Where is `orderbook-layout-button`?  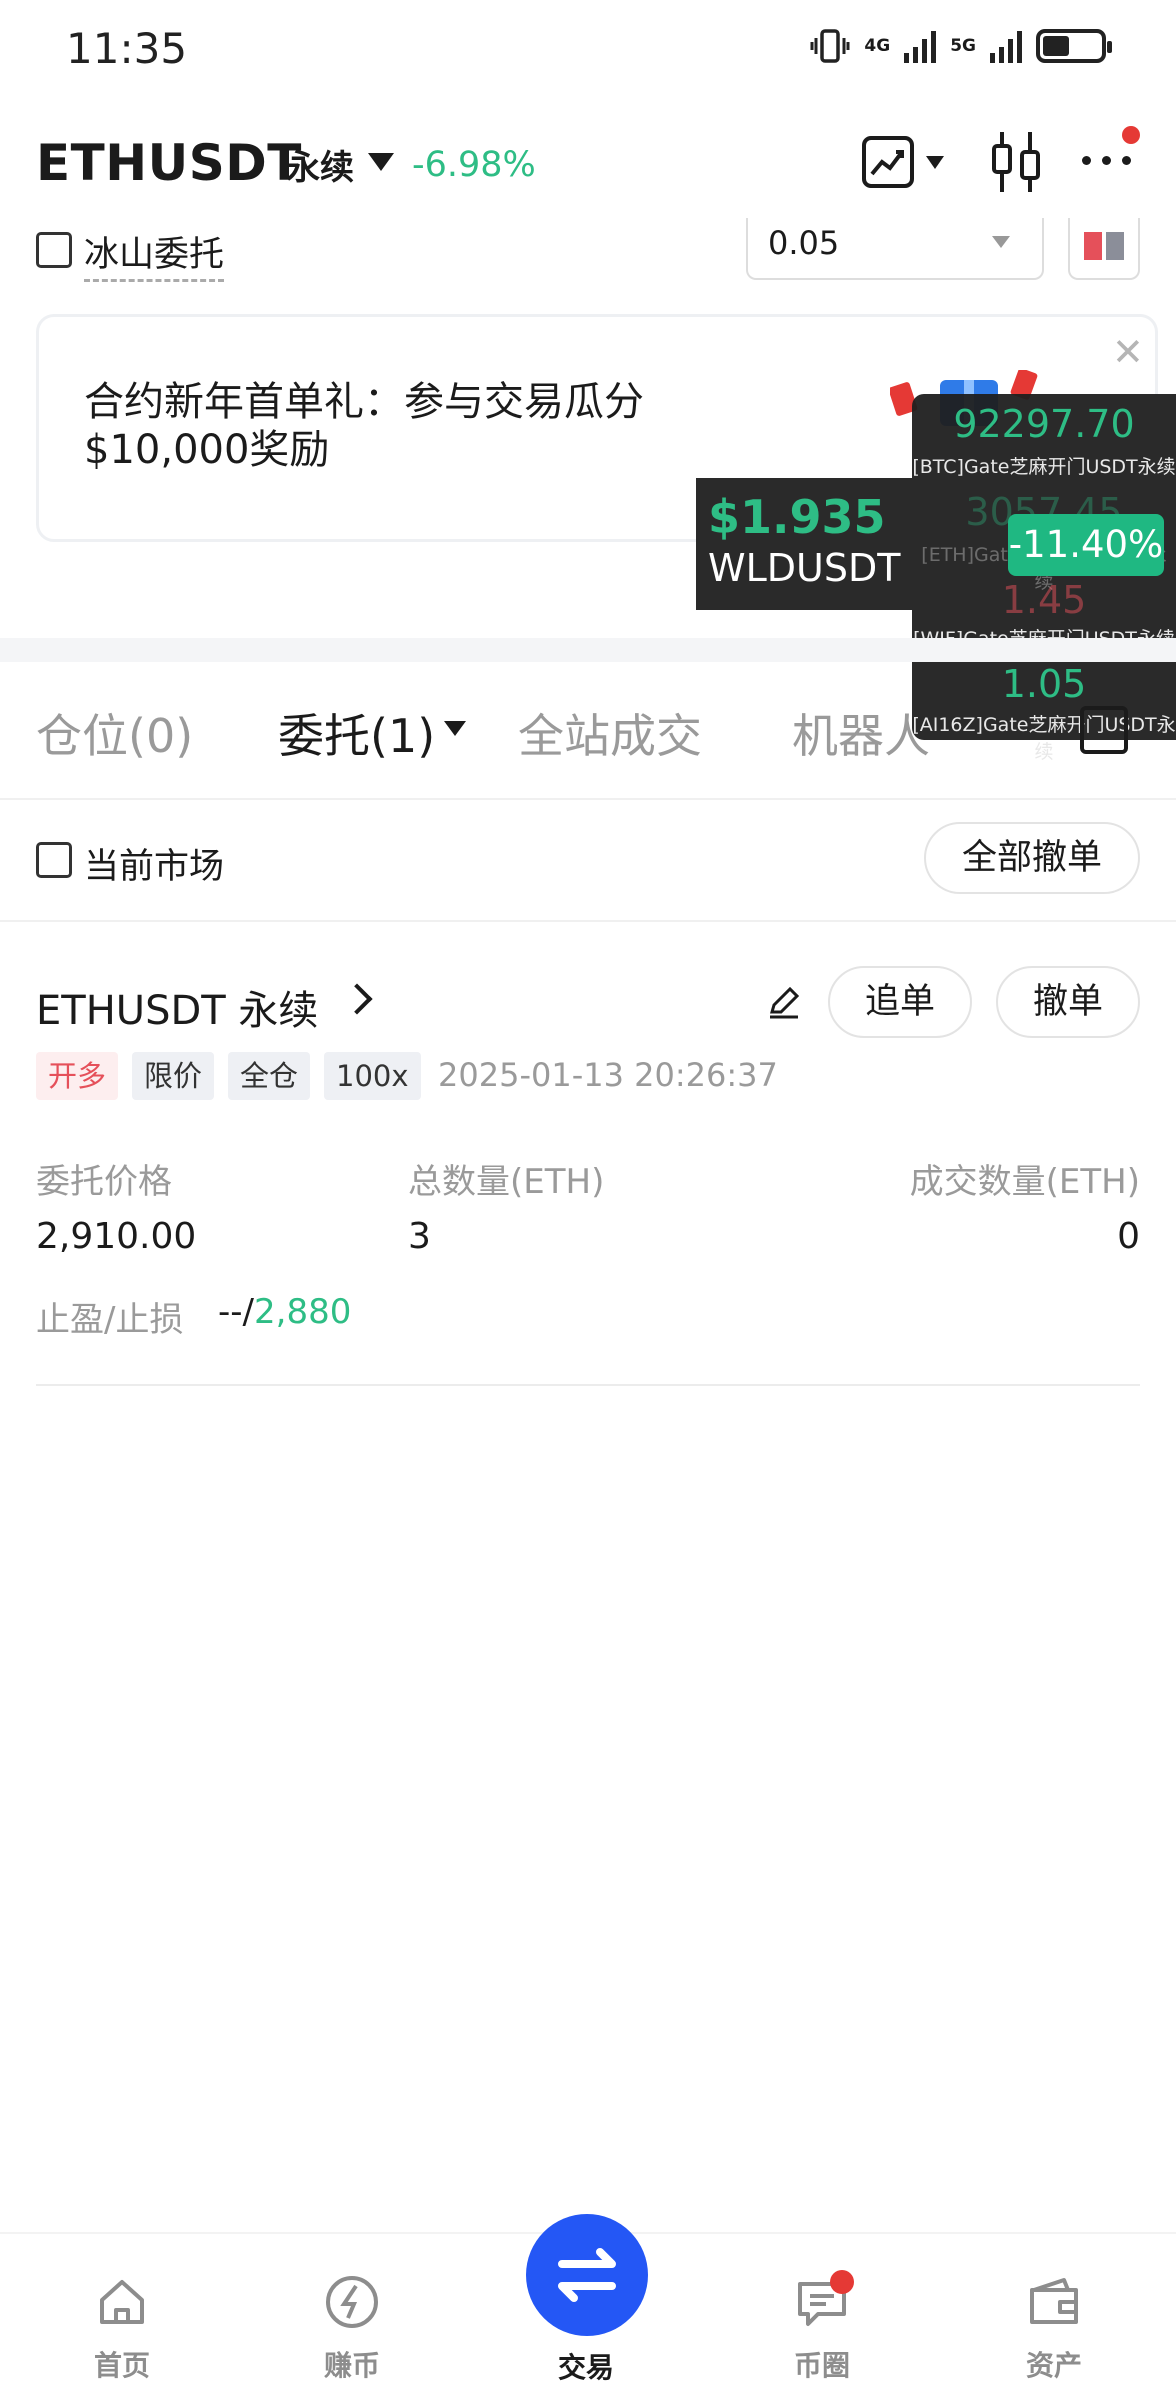 orderbook-layout-button is located at coordinates (1104, 249).